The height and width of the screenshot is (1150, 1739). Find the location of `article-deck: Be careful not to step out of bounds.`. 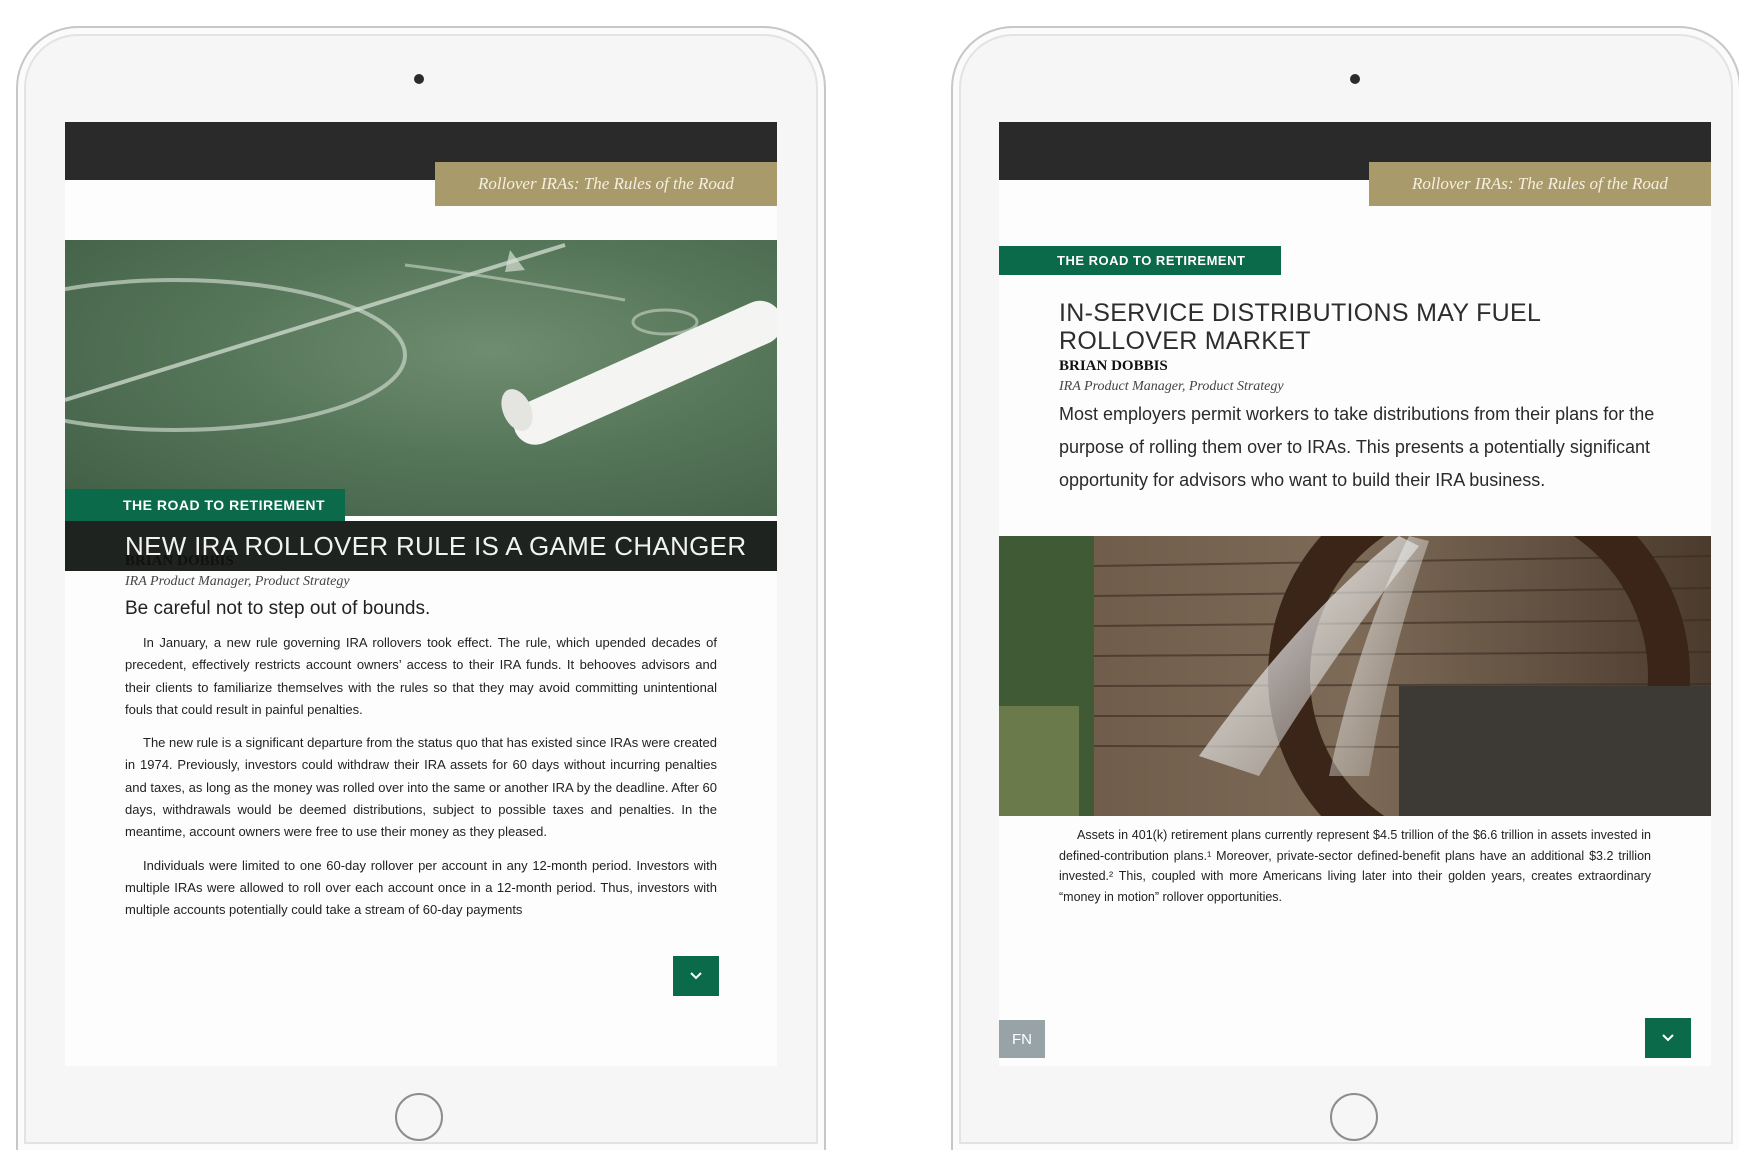

article-deck: Be careful not to step out of bounds. is located at coordinates (278, 608).